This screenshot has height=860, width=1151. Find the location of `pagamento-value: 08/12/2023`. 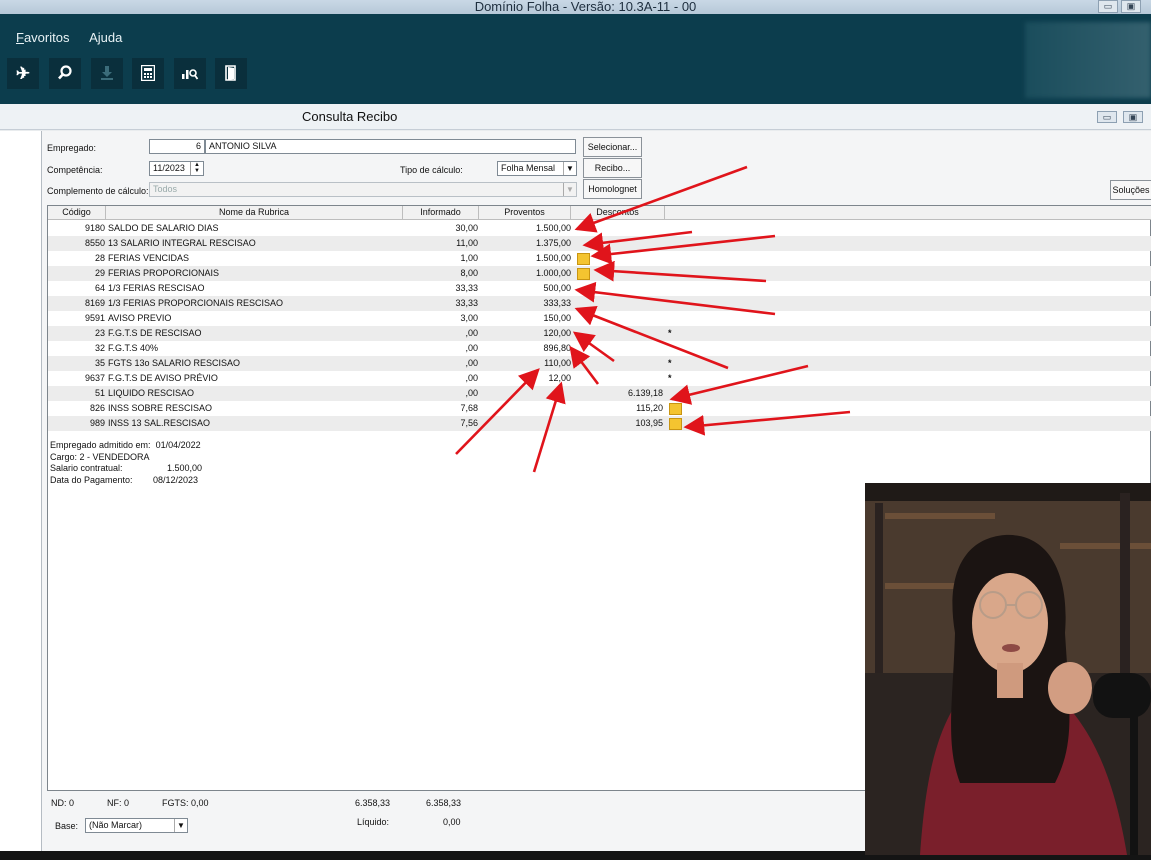

pagamento-value: 08/12/2023 is located at coordinates (176, 479).